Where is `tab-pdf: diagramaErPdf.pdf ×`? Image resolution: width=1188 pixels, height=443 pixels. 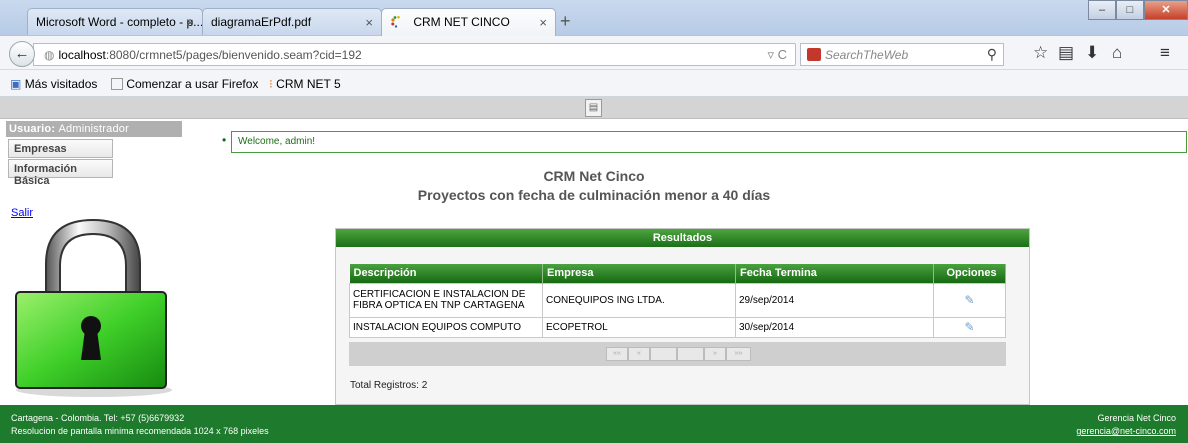
tab-pdf: diagramaErPdf.pdf × is located at coordinates (292, 21).